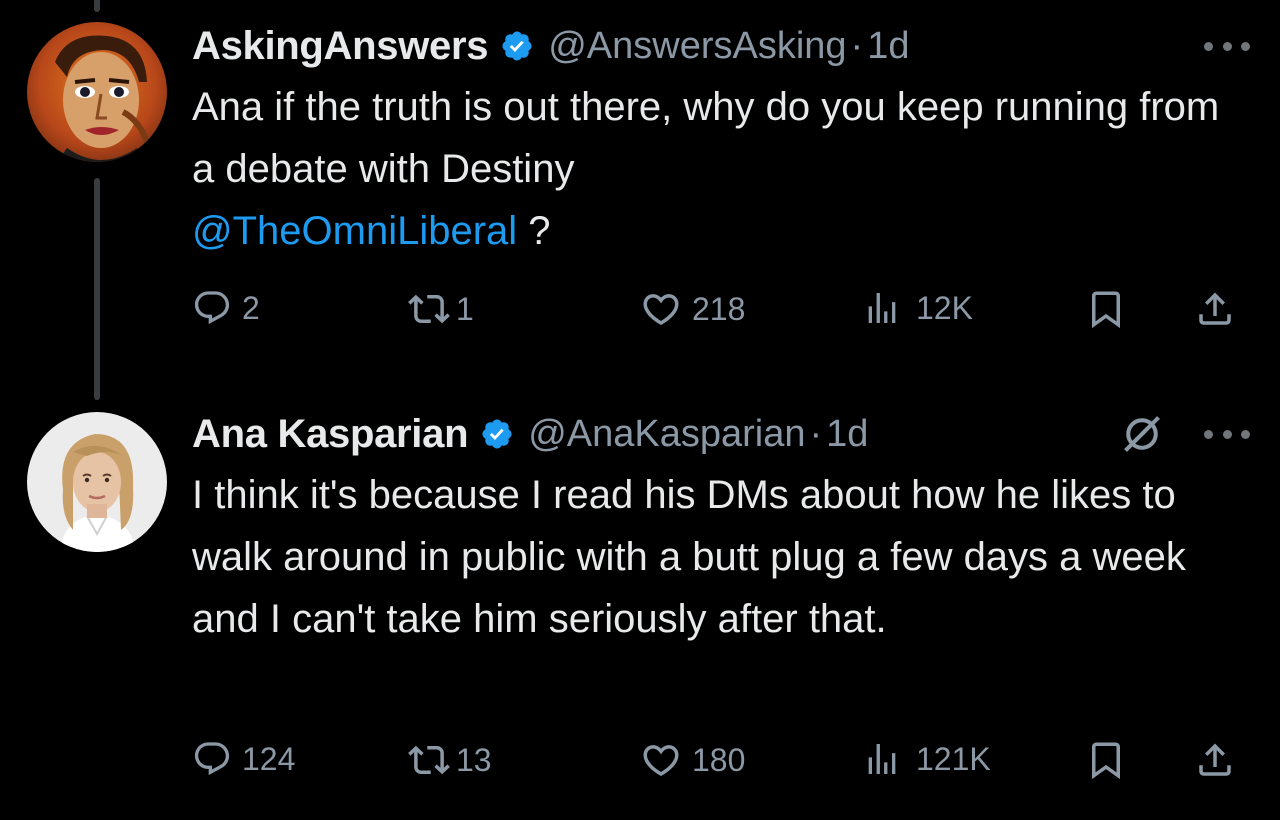 Image resolution: width=1280 pixels, height=820 pixels. Describe the element at coordinates (1142, 434) in the screenshot. I see `grok-icon` at that location.